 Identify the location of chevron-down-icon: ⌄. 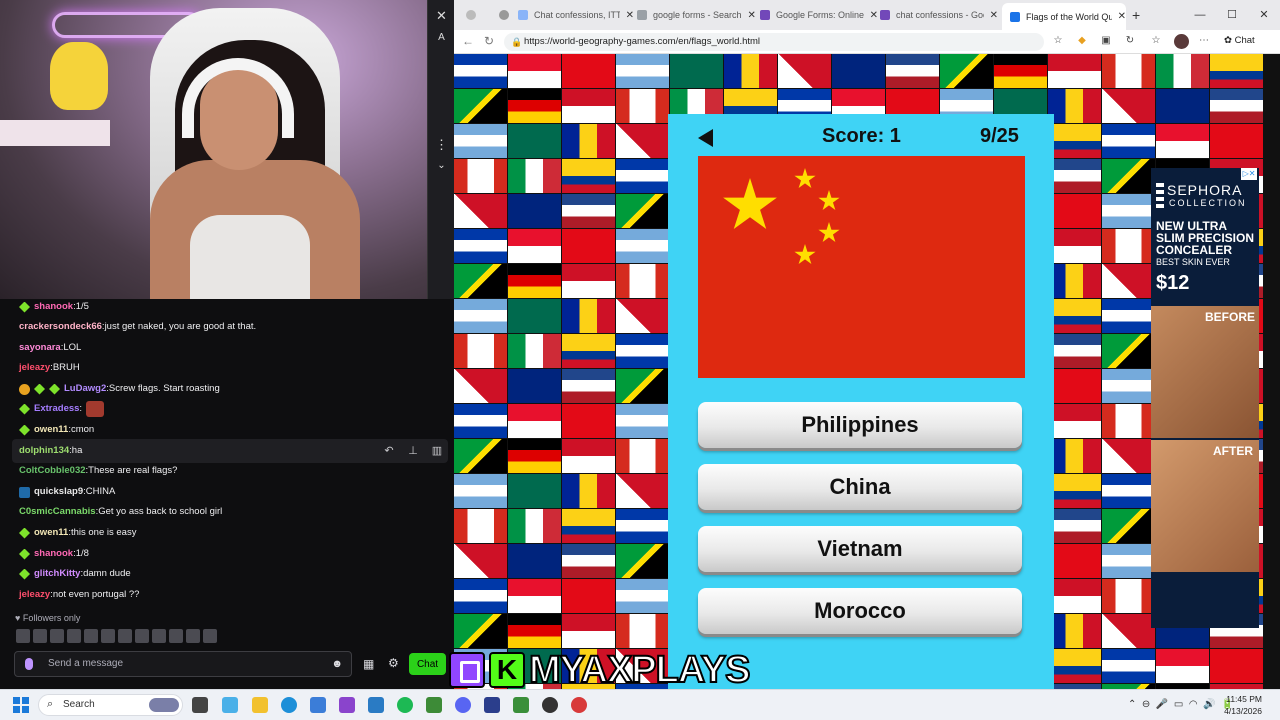
(441, 166).